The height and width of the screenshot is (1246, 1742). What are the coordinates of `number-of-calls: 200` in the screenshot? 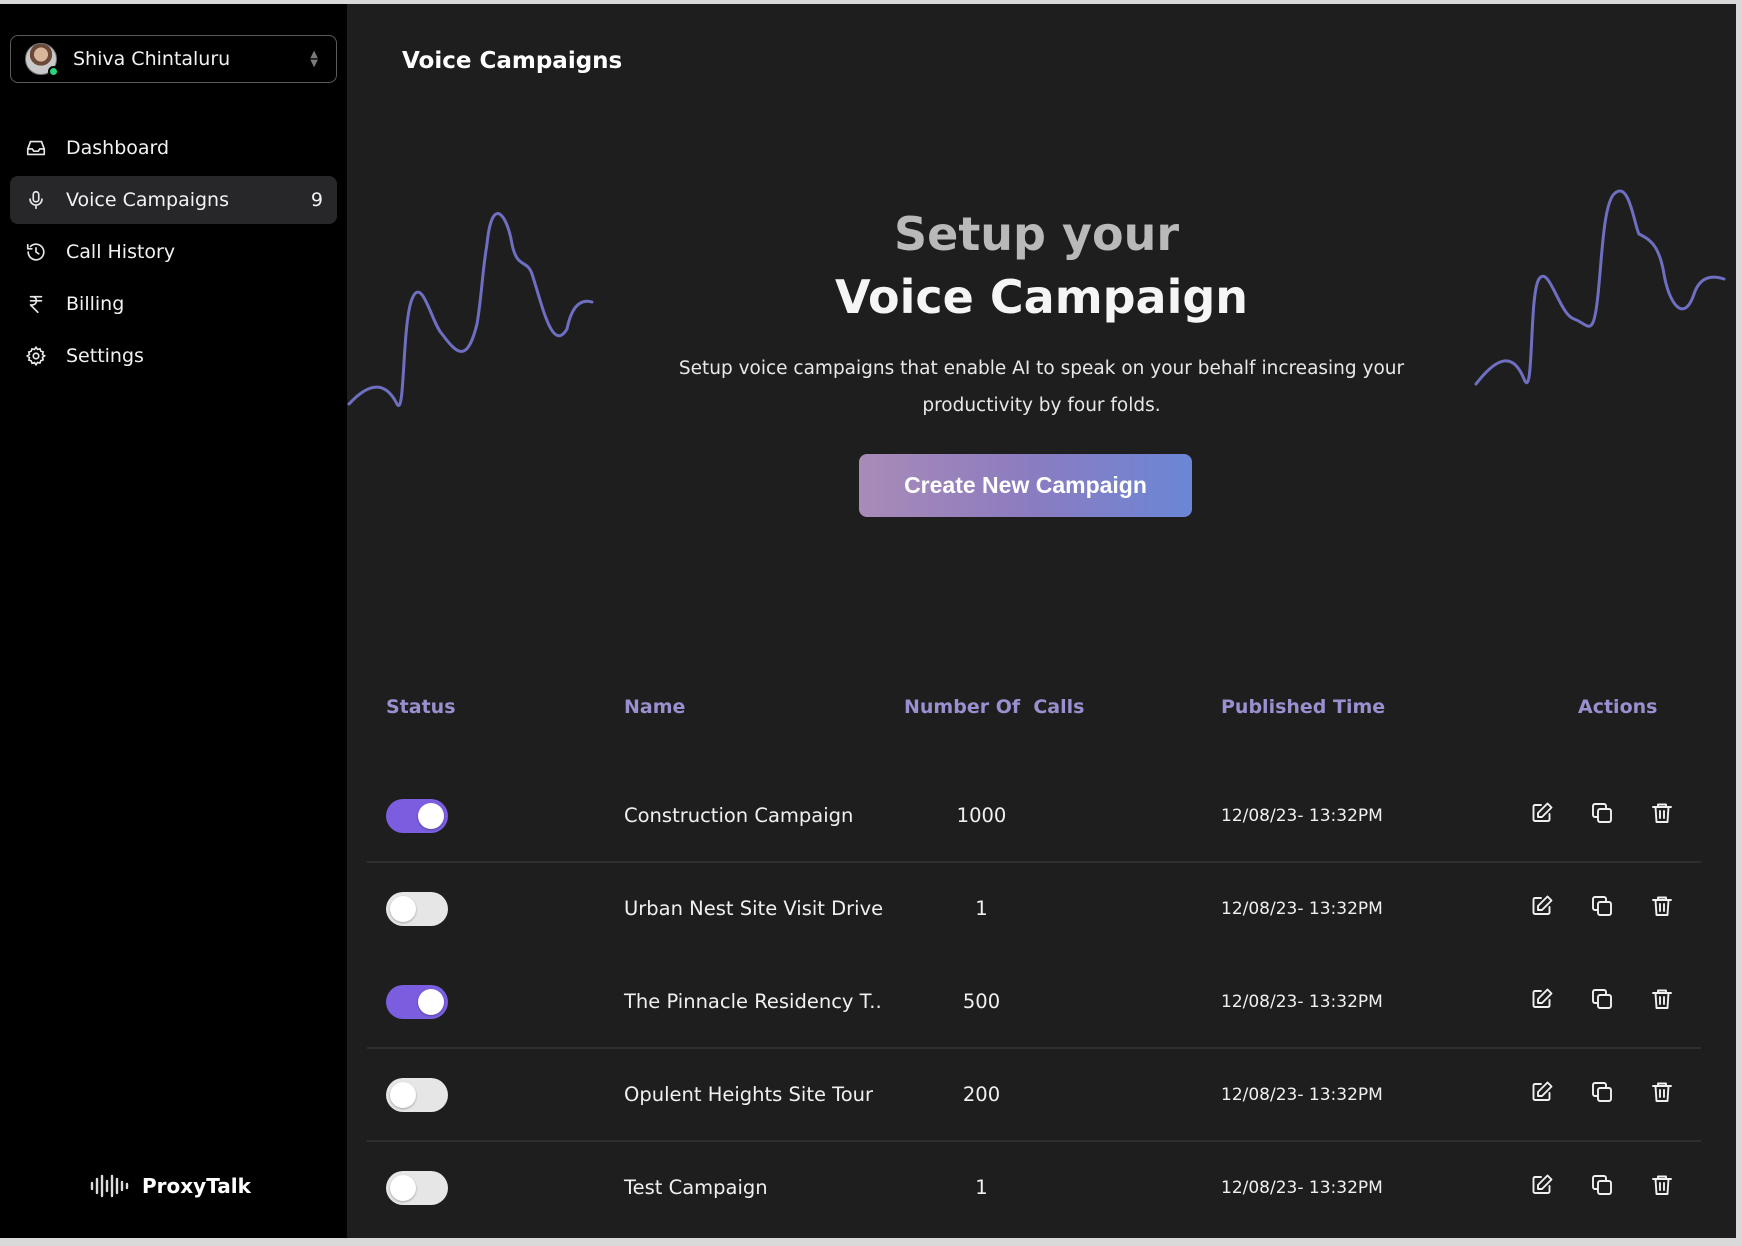 It's located at (981, 1094).